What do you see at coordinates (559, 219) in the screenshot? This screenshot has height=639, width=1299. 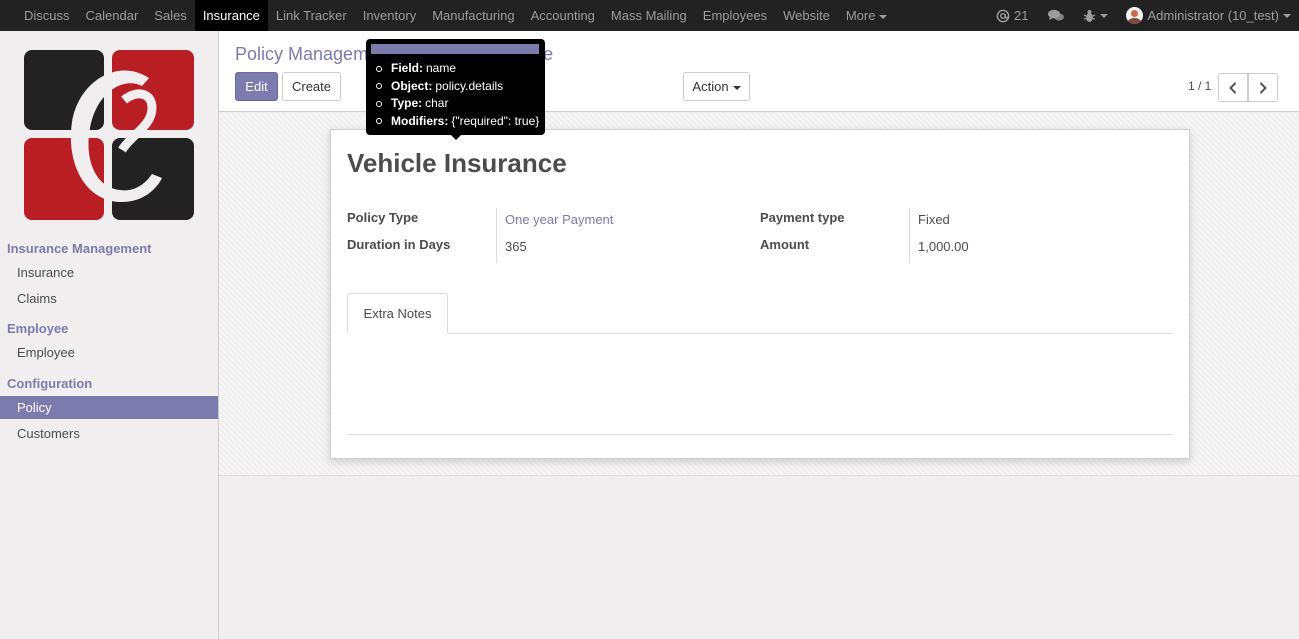 I see `field-policy-type: One year Payment` at bounding box center [559, 219].